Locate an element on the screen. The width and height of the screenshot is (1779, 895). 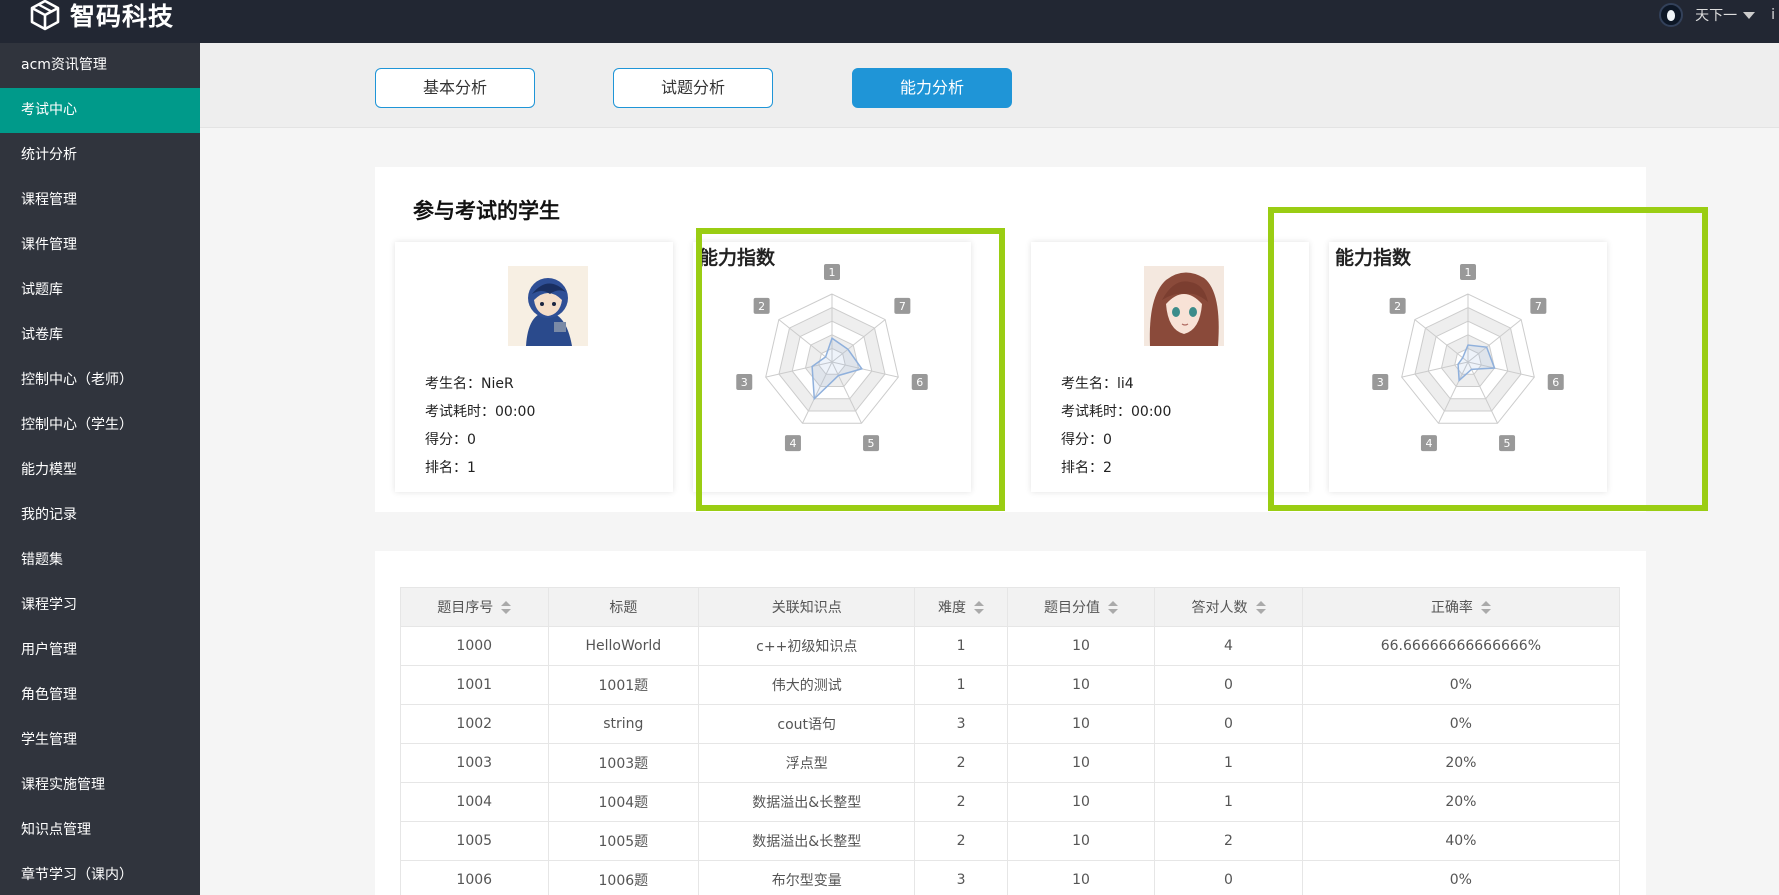
table-cell: HelloWorld is located at coordinates (623, 646).